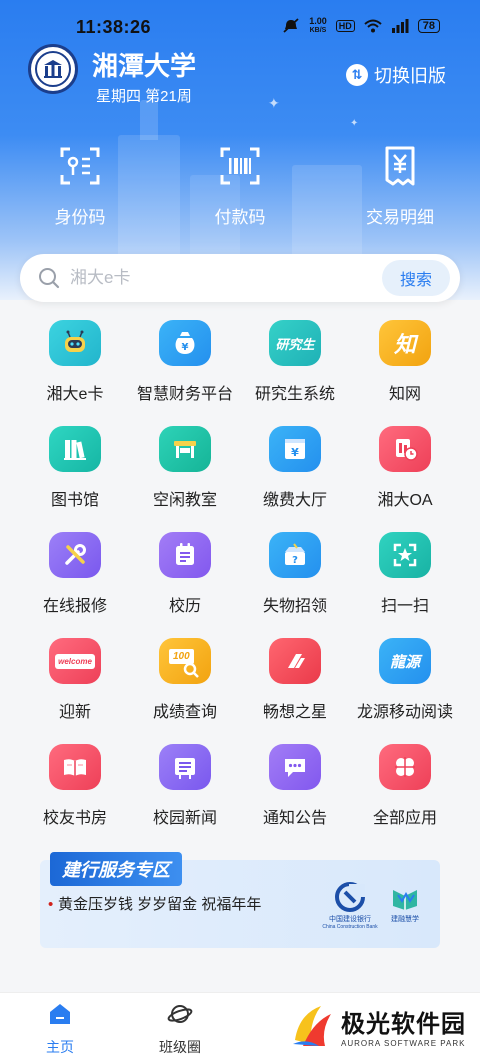  What do you see at coordinates (184, 606) in the screenshot?
I see `app-label: 校历` at bounding box center [184, 606].